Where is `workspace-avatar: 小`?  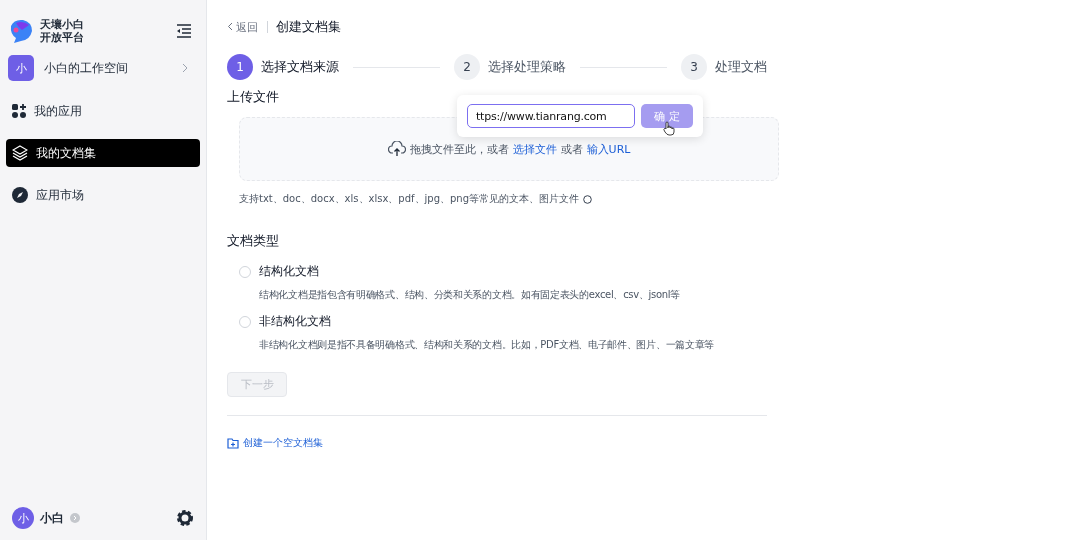 workspace-avatar: 小 is located at coordinates (21, 68).